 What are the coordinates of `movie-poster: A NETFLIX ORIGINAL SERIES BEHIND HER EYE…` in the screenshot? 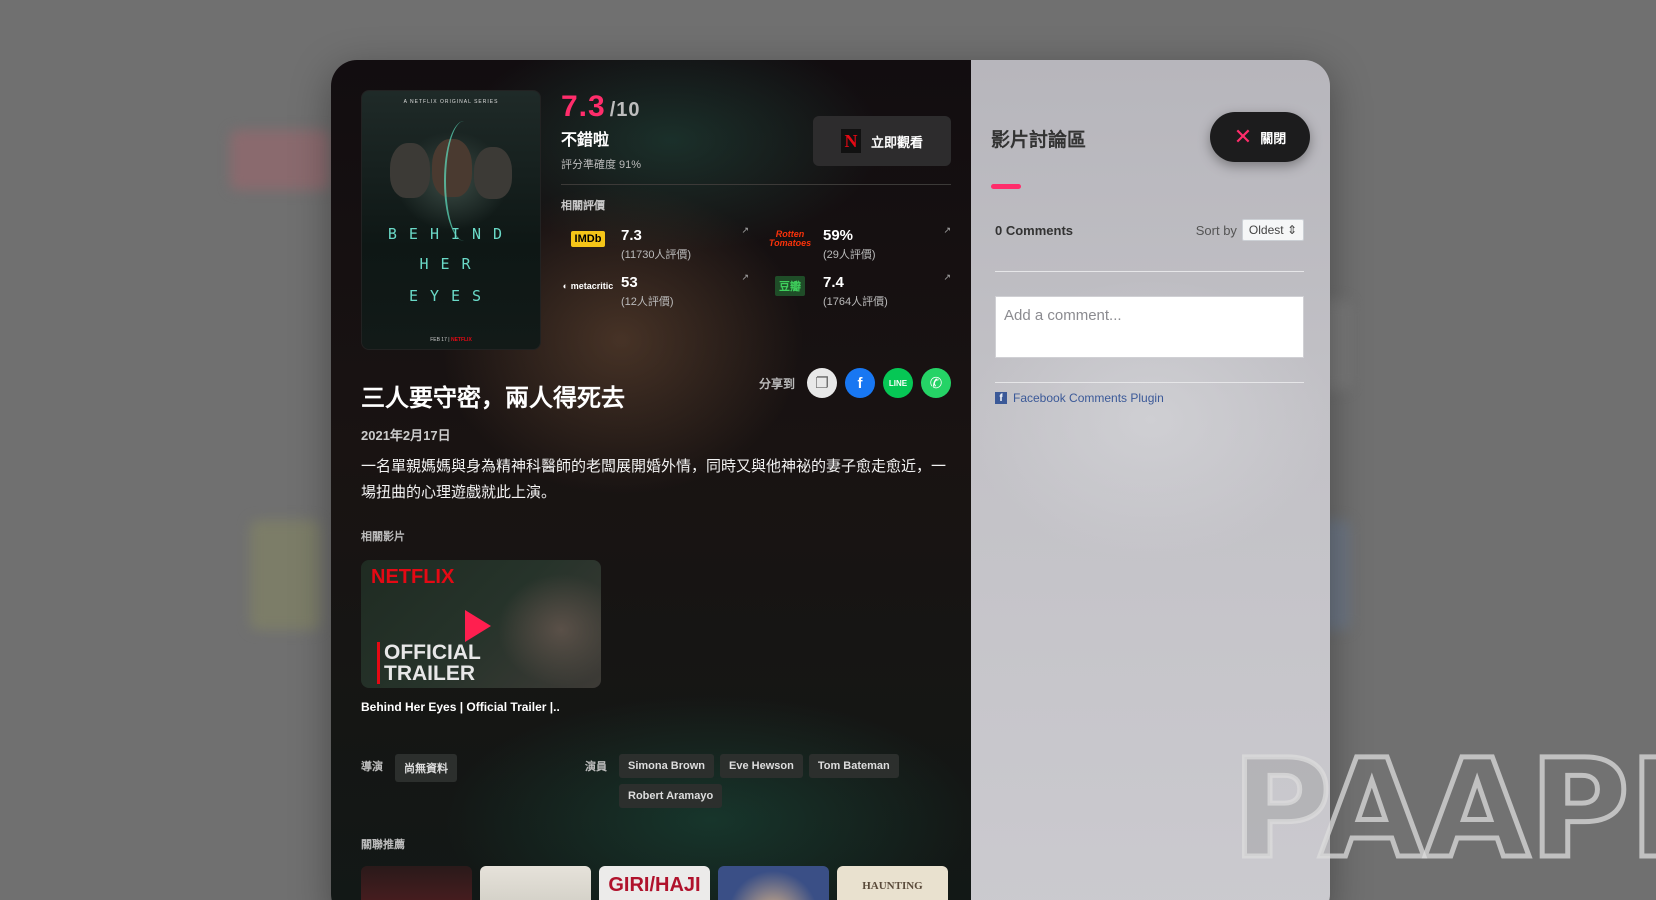 It's located at (451, 220).